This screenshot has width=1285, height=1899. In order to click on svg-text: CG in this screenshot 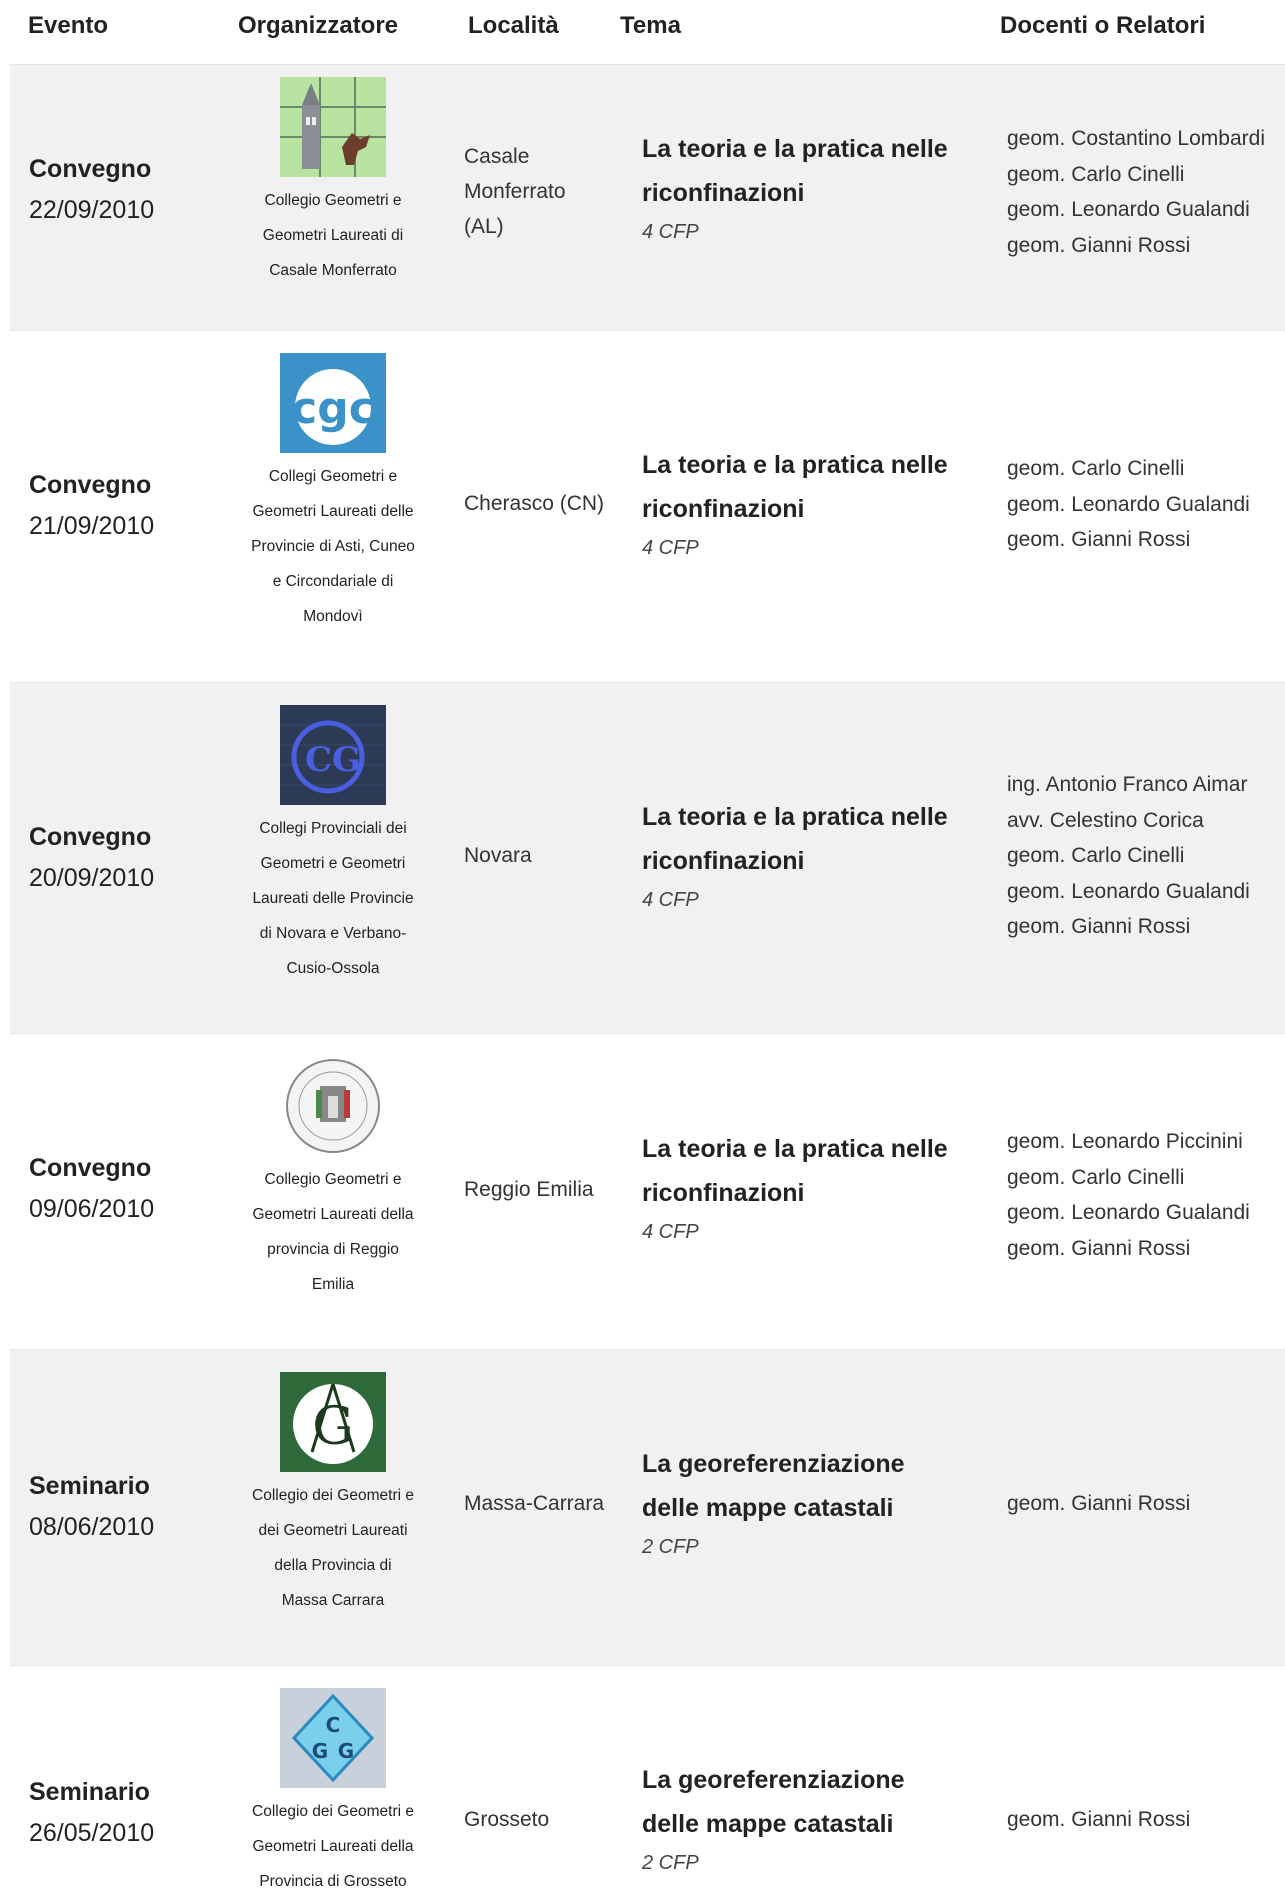, I will do `click(333, 760)`.